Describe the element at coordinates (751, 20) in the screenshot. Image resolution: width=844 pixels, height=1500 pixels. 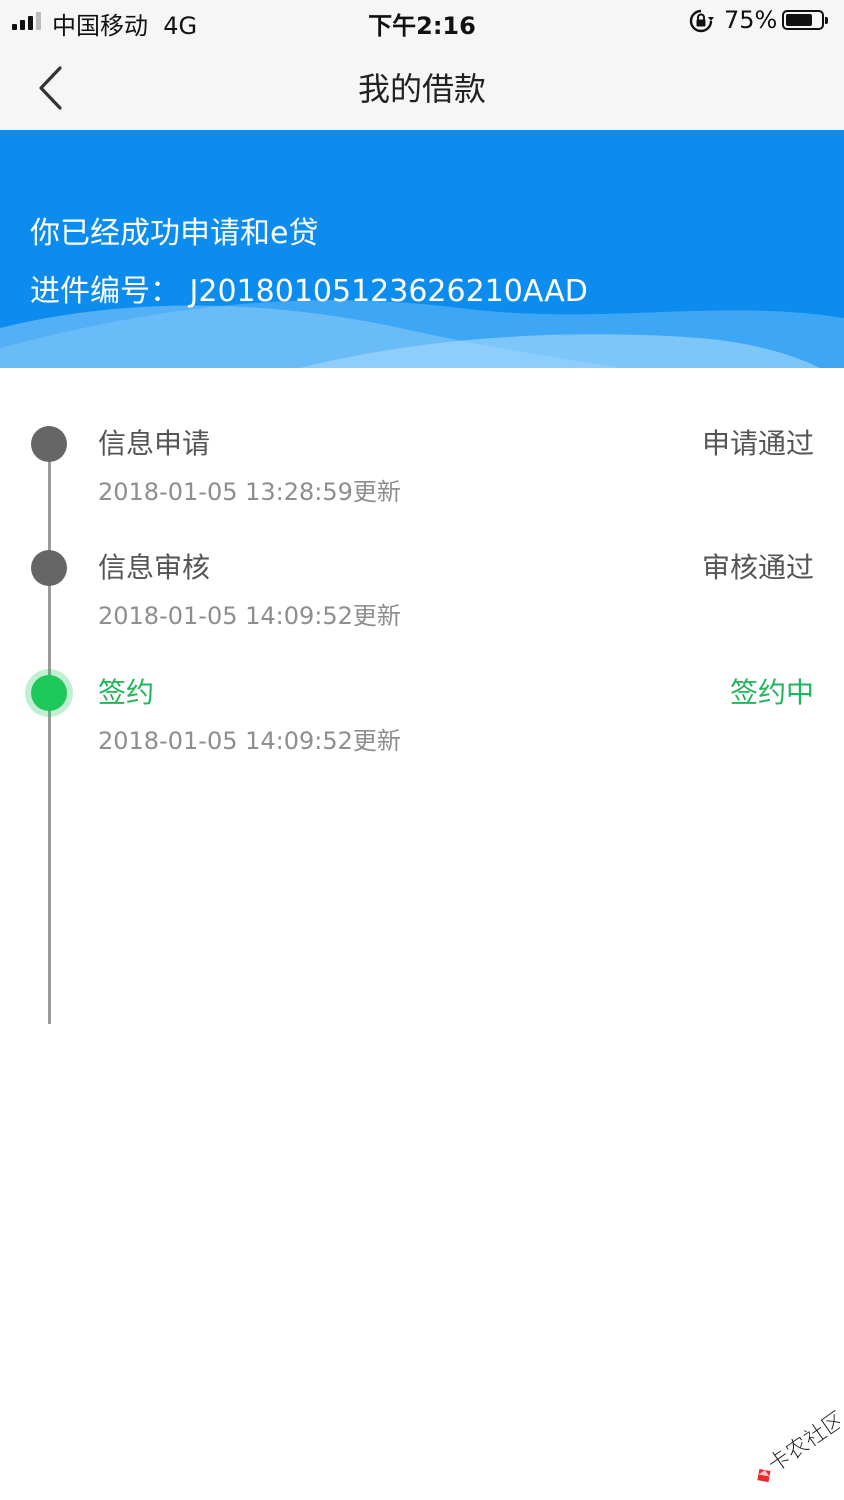
I see `battery-percent: 75%` at that location.